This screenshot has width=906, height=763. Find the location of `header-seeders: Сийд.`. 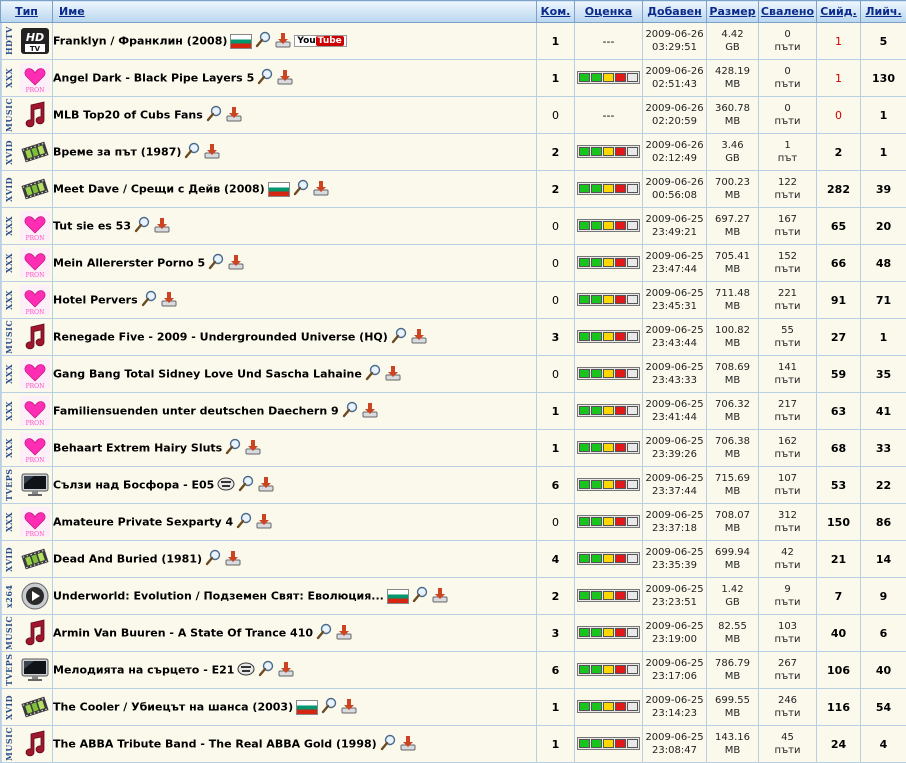

header-seeders: Сийд. is located at coordinates (839, 12).